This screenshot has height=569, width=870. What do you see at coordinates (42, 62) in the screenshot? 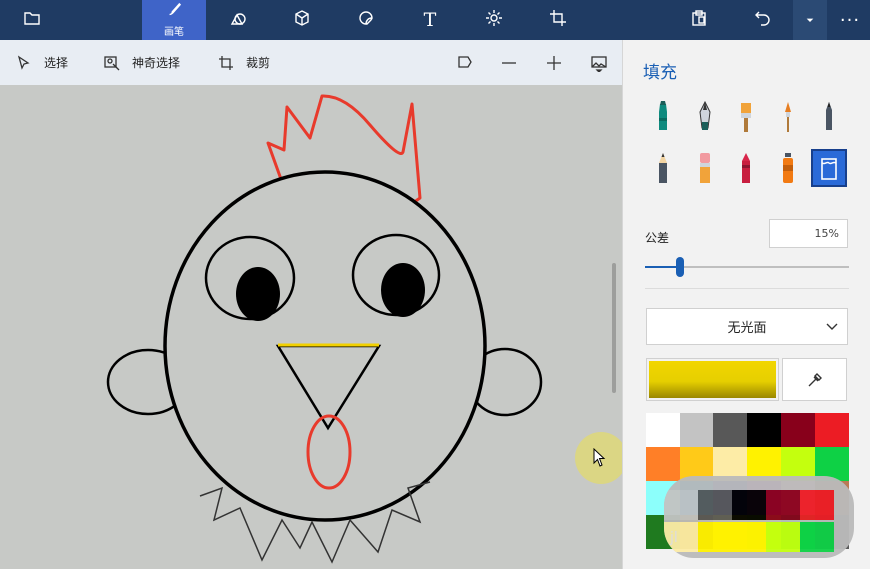
I see `select-button: 选择` at bounding box center [42, 62].